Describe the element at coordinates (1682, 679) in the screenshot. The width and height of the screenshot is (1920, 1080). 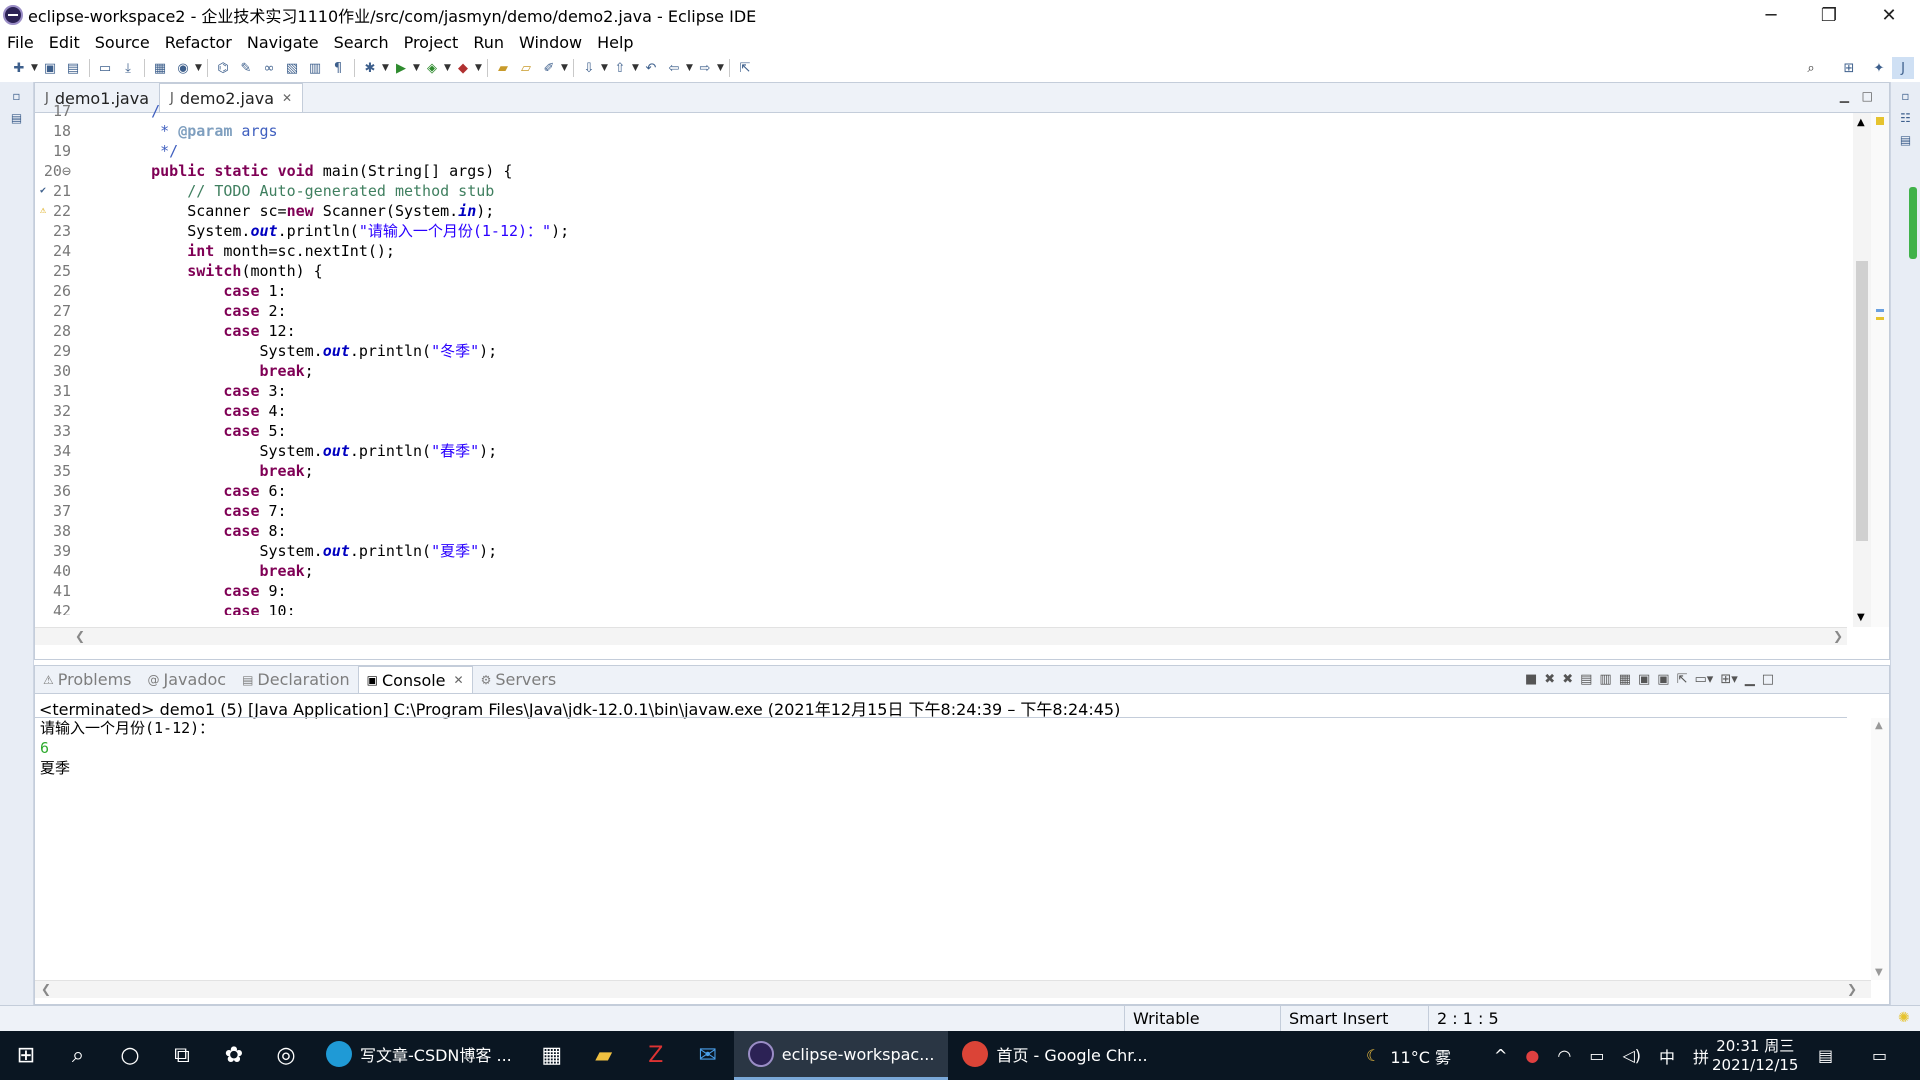
I see `pin-console-icon: ⇱` at that location.